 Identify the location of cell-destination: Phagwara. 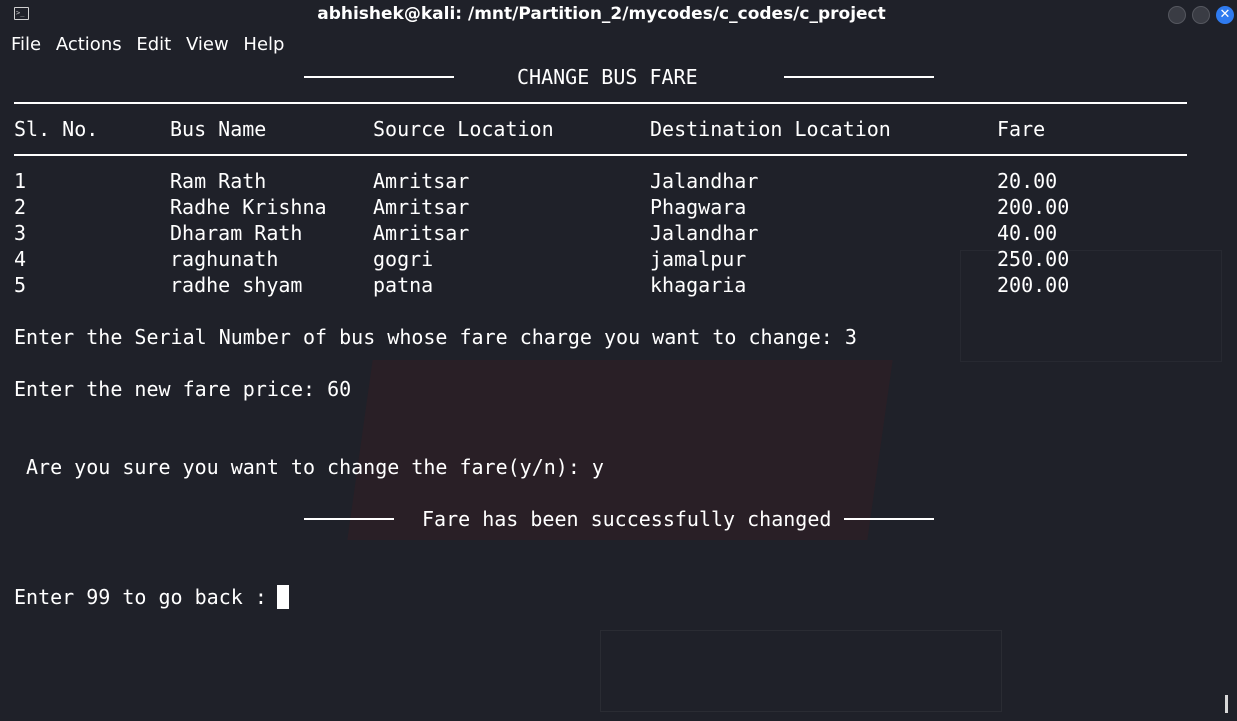
(698, 207).